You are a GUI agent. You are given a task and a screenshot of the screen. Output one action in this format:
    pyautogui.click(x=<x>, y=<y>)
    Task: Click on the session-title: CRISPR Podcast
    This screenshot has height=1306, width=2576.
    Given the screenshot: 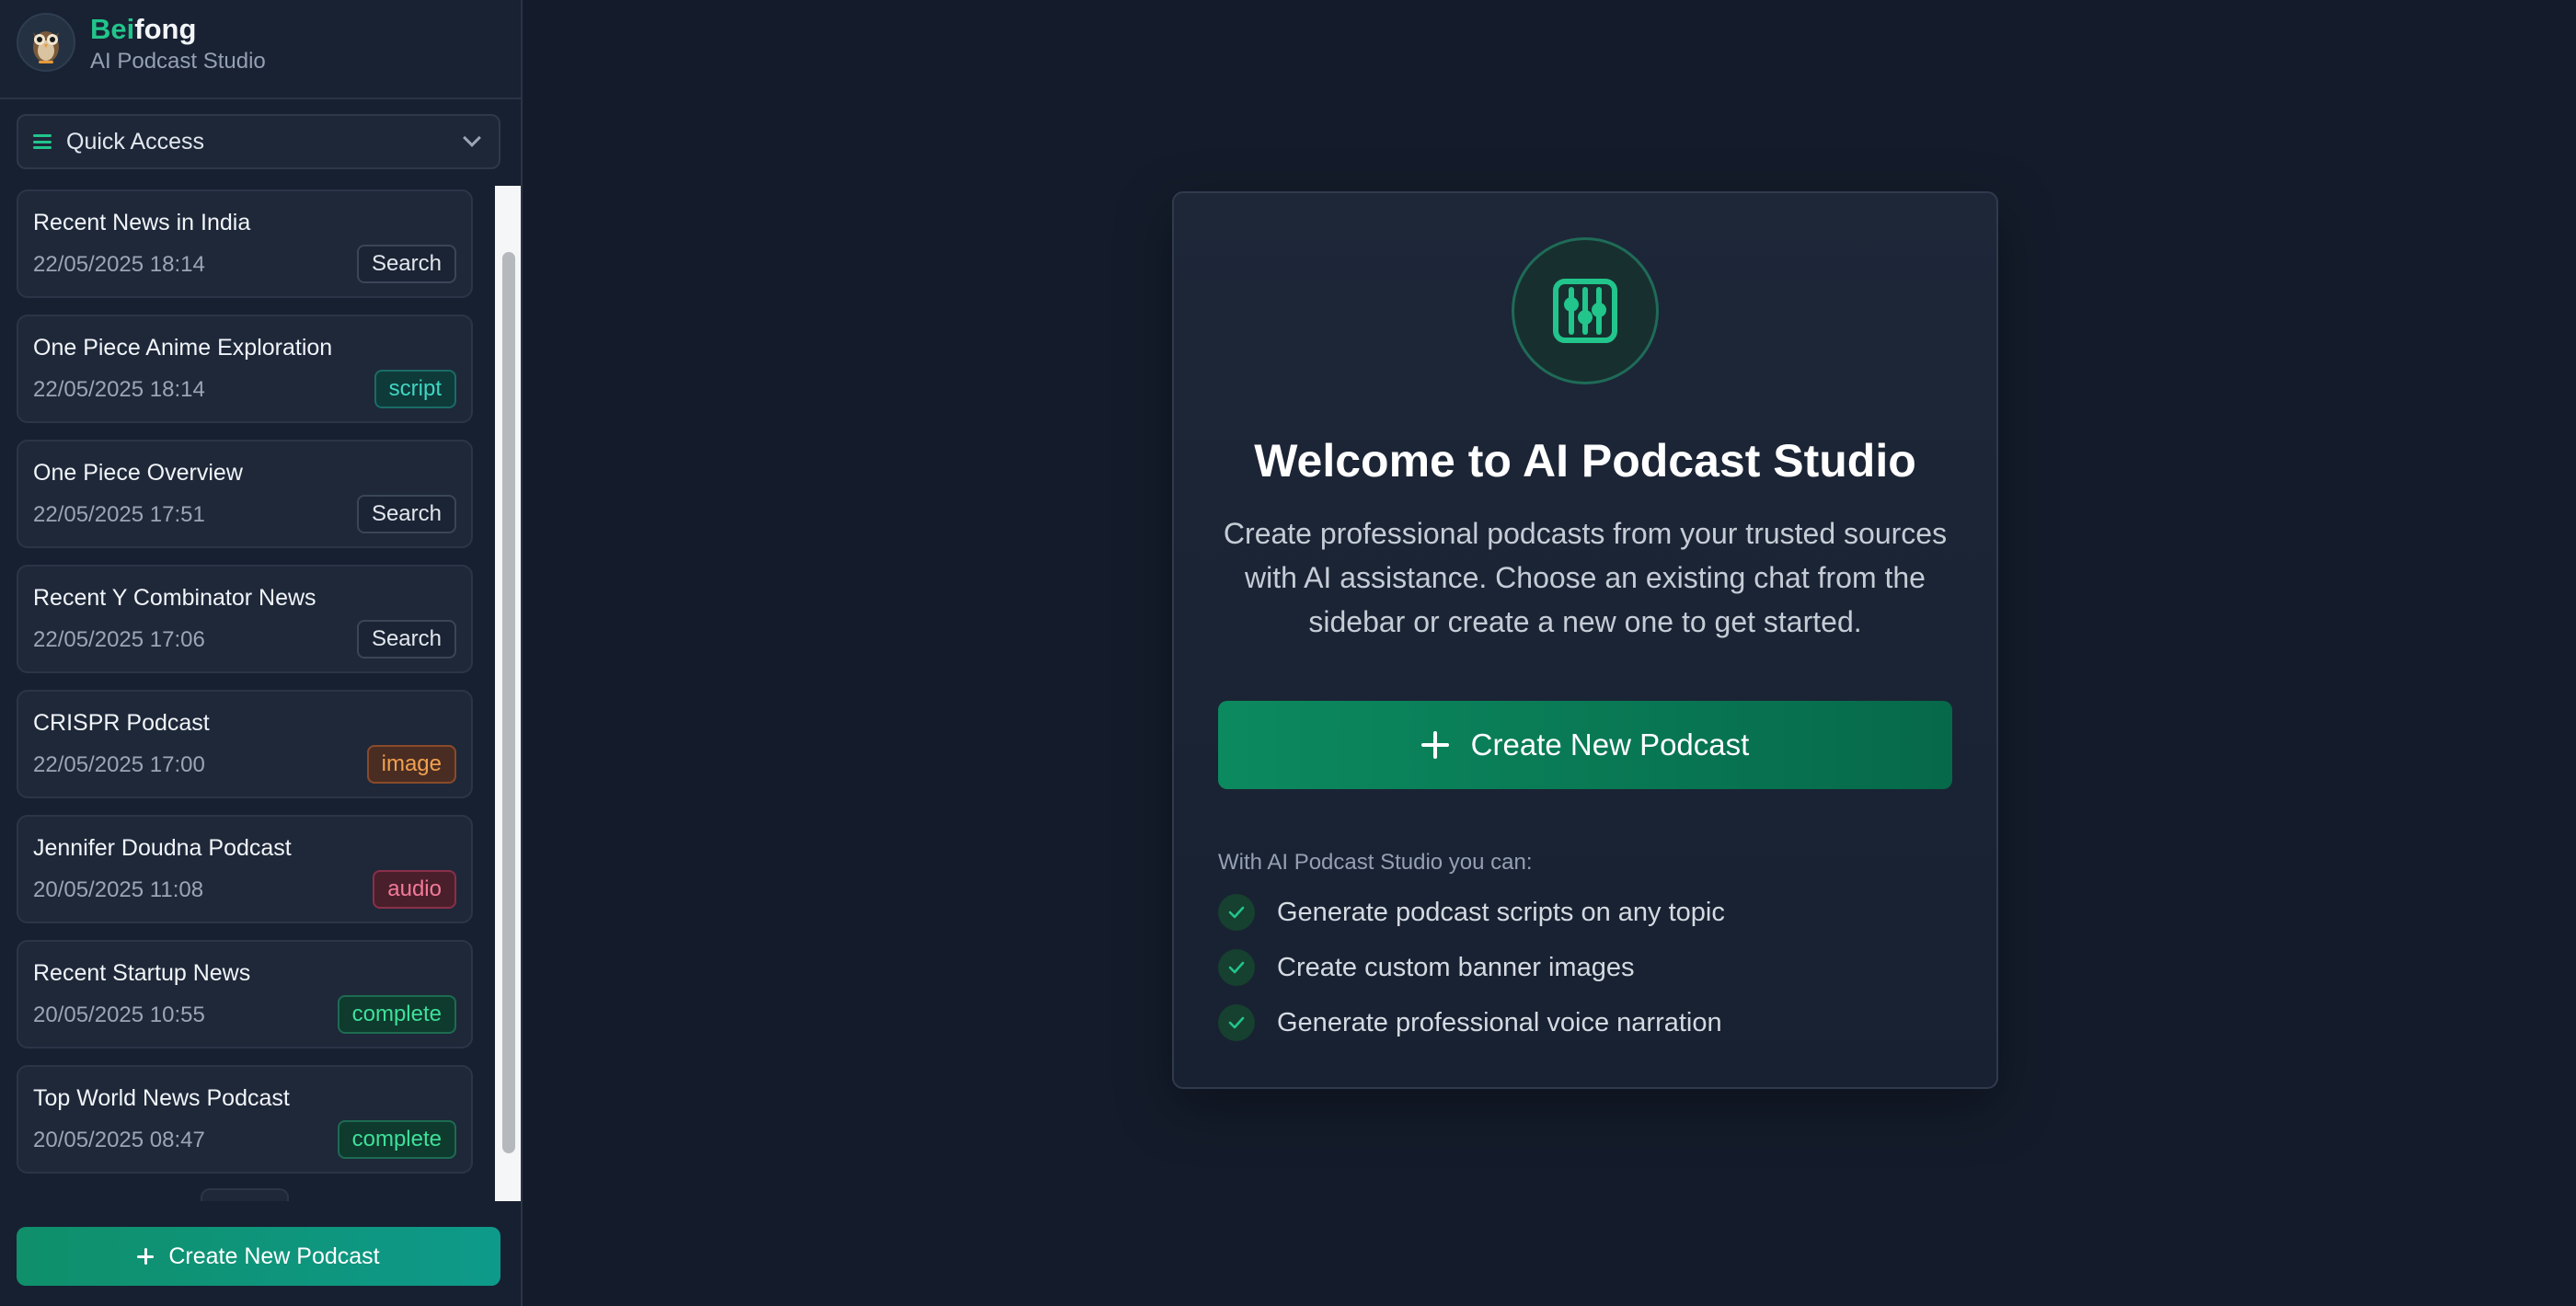 What is the action you would take?
    pyautogui.click(x=121, y=723)
    